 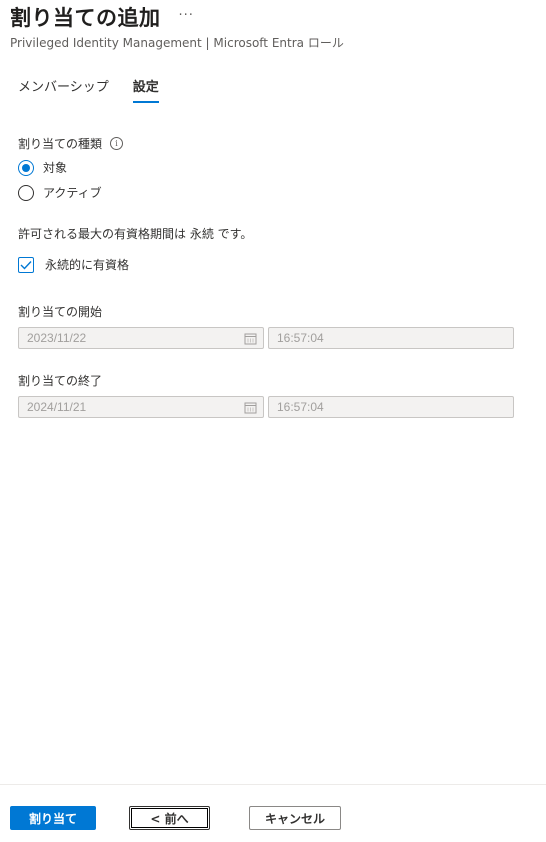 I want to click on start-time-field: 16:57:04, so click(x=391, y=338).